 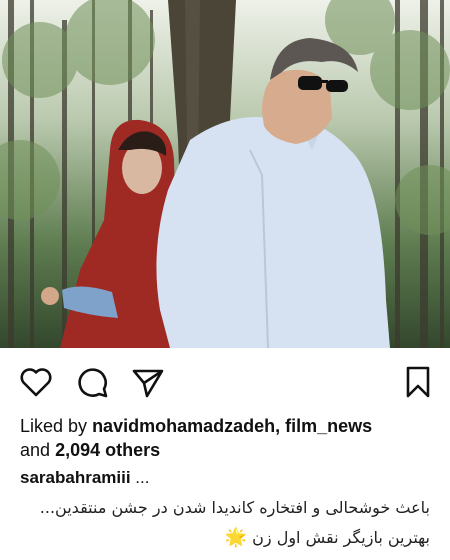 I want to click on bookmark-icon, so click(x=418, y=382).